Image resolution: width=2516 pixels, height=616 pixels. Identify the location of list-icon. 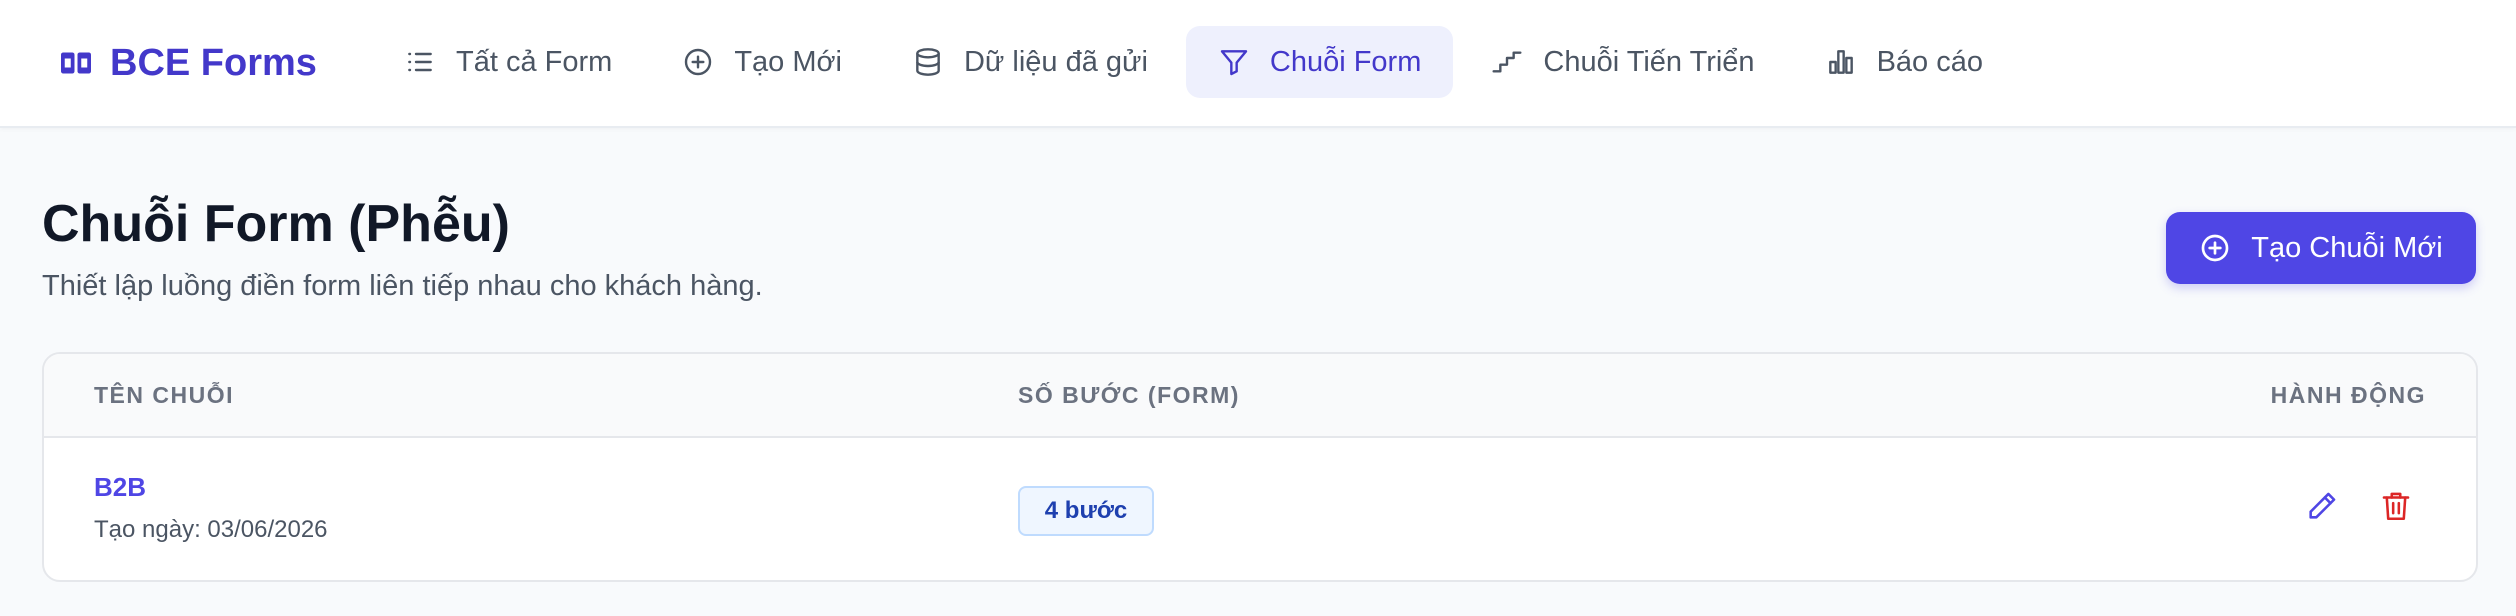
(420, 62).